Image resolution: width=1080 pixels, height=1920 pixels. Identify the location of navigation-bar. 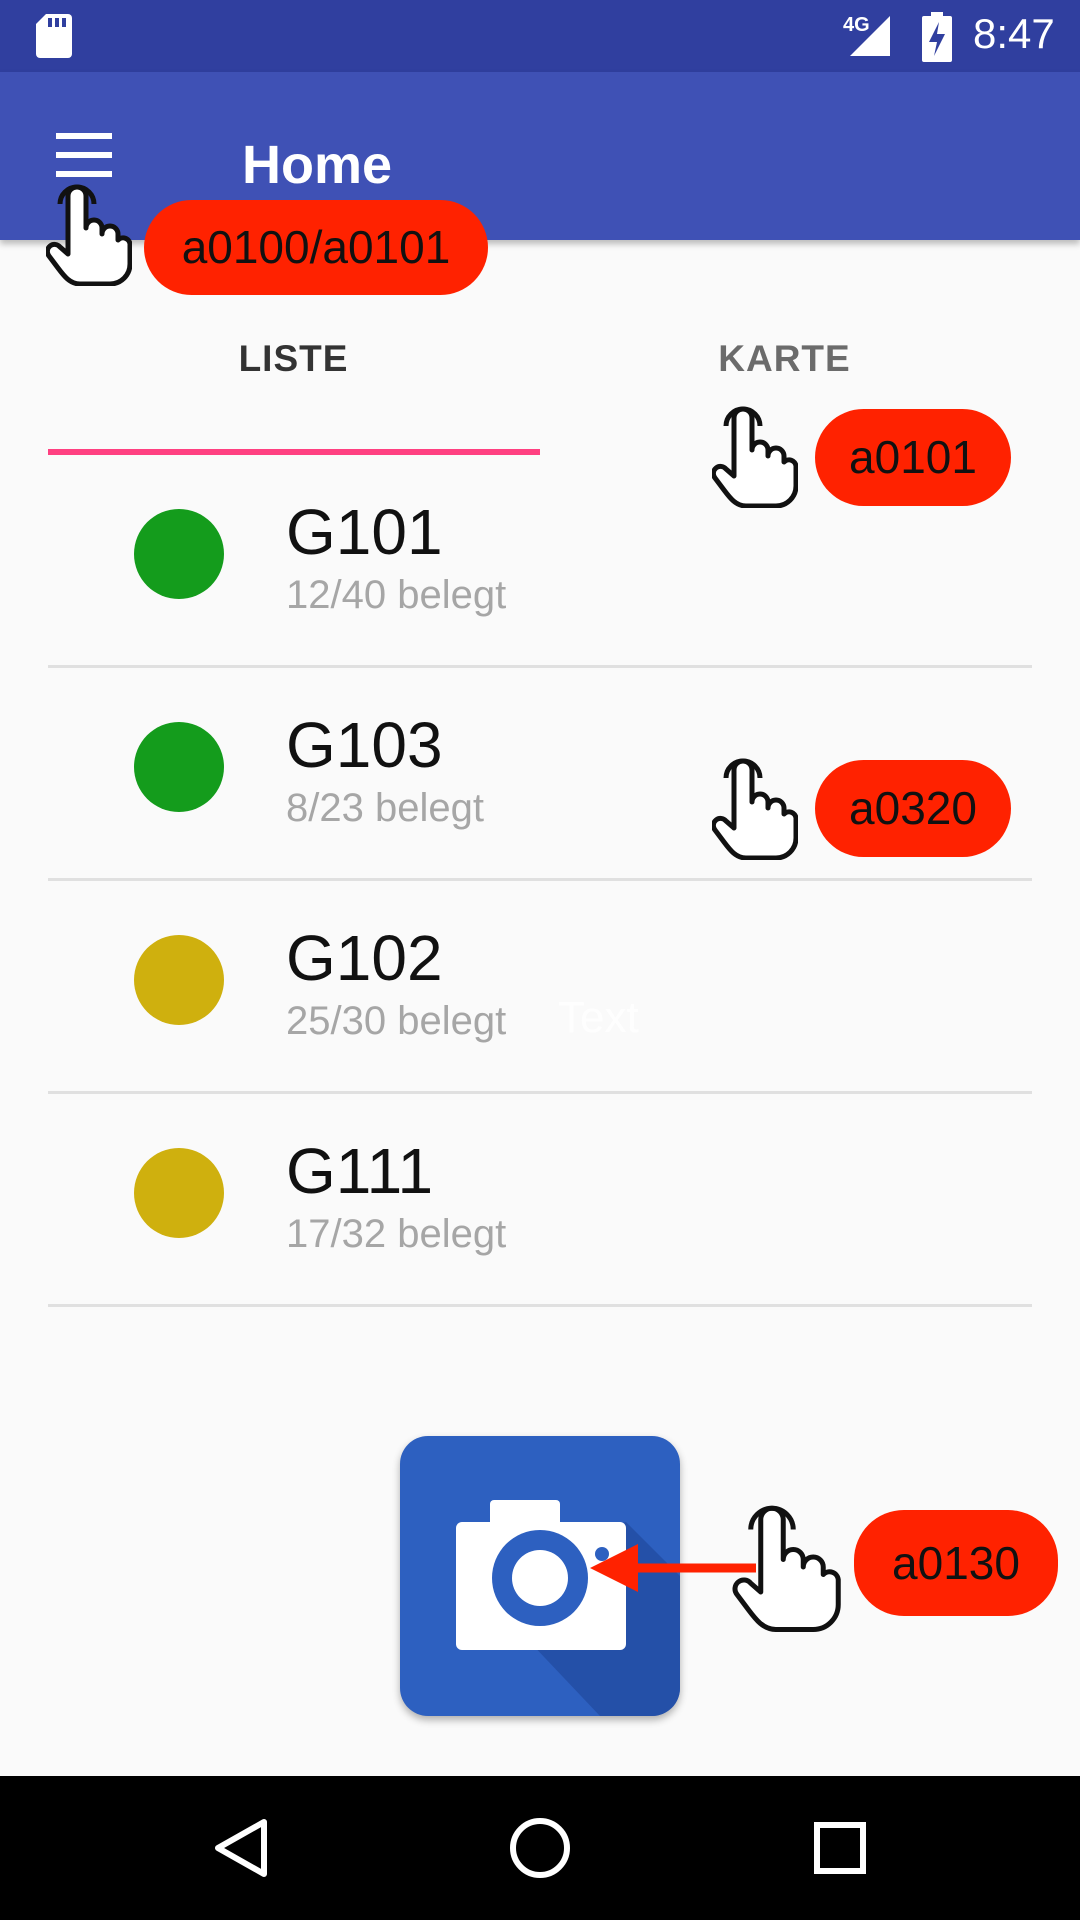
(540, 1848).